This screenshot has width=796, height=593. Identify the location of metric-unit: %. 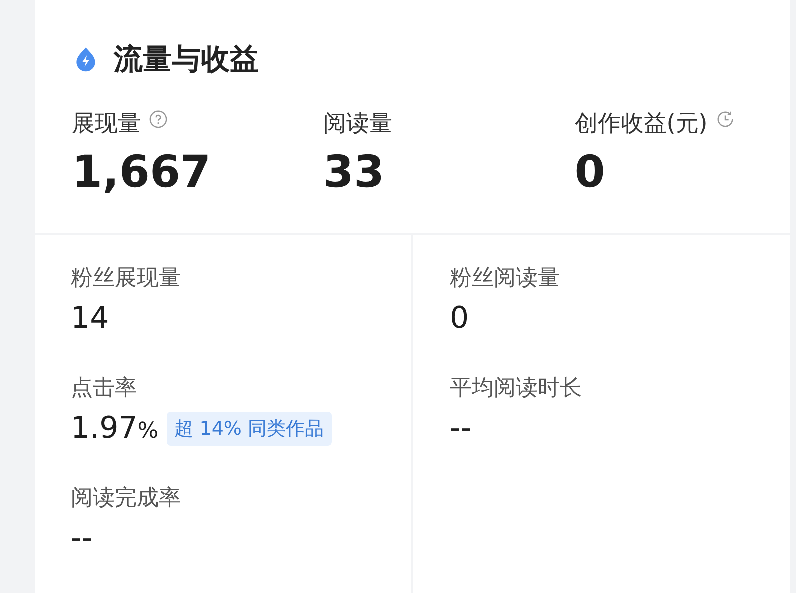
(148, 431).